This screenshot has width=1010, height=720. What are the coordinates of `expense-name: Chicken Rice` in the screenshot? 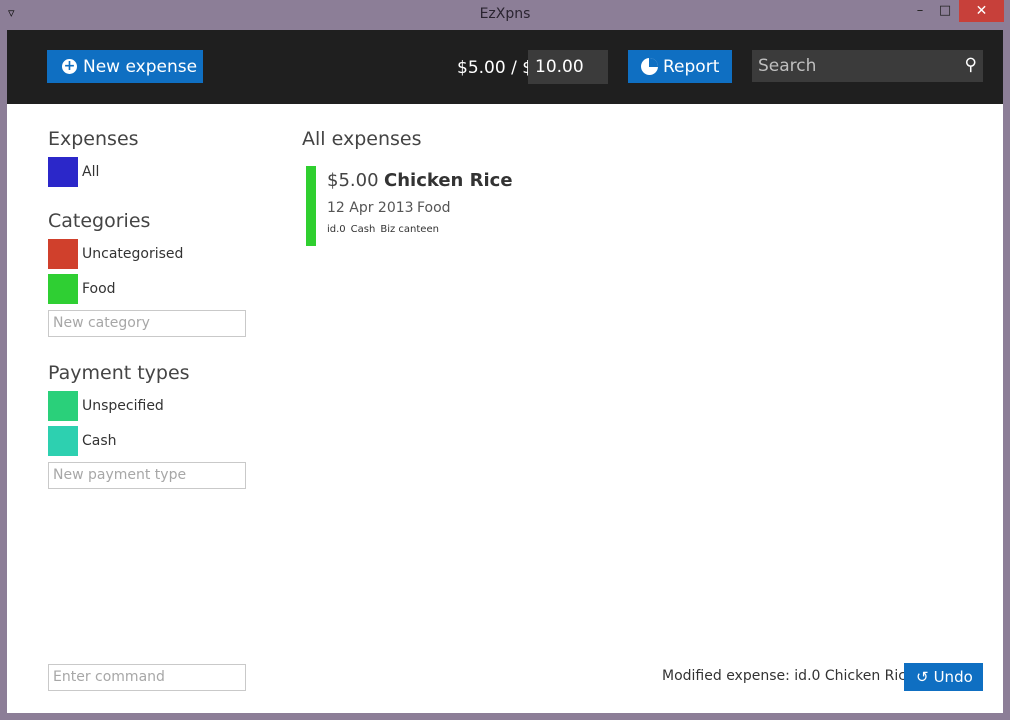 It's located at (448, 180).